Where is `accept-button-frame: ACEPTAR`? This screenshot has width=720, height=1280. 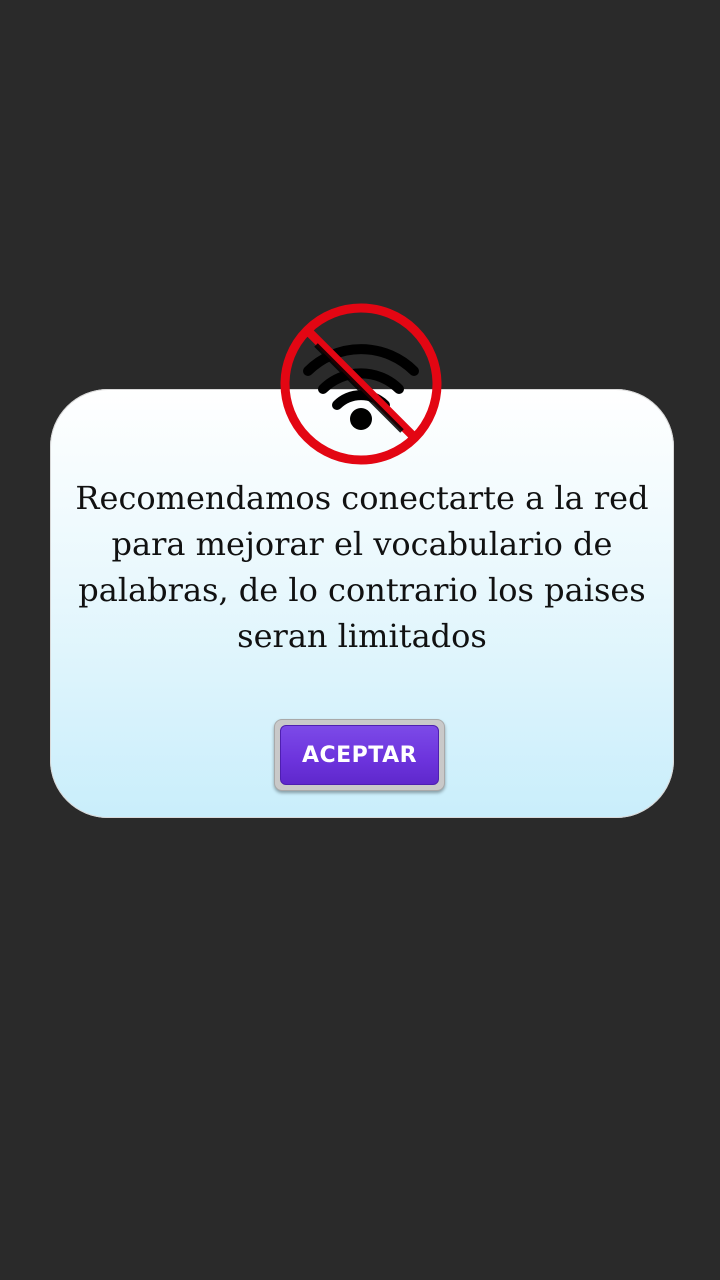
accept-button-frame: ACEPTAR is located at coordinates (359, 755).